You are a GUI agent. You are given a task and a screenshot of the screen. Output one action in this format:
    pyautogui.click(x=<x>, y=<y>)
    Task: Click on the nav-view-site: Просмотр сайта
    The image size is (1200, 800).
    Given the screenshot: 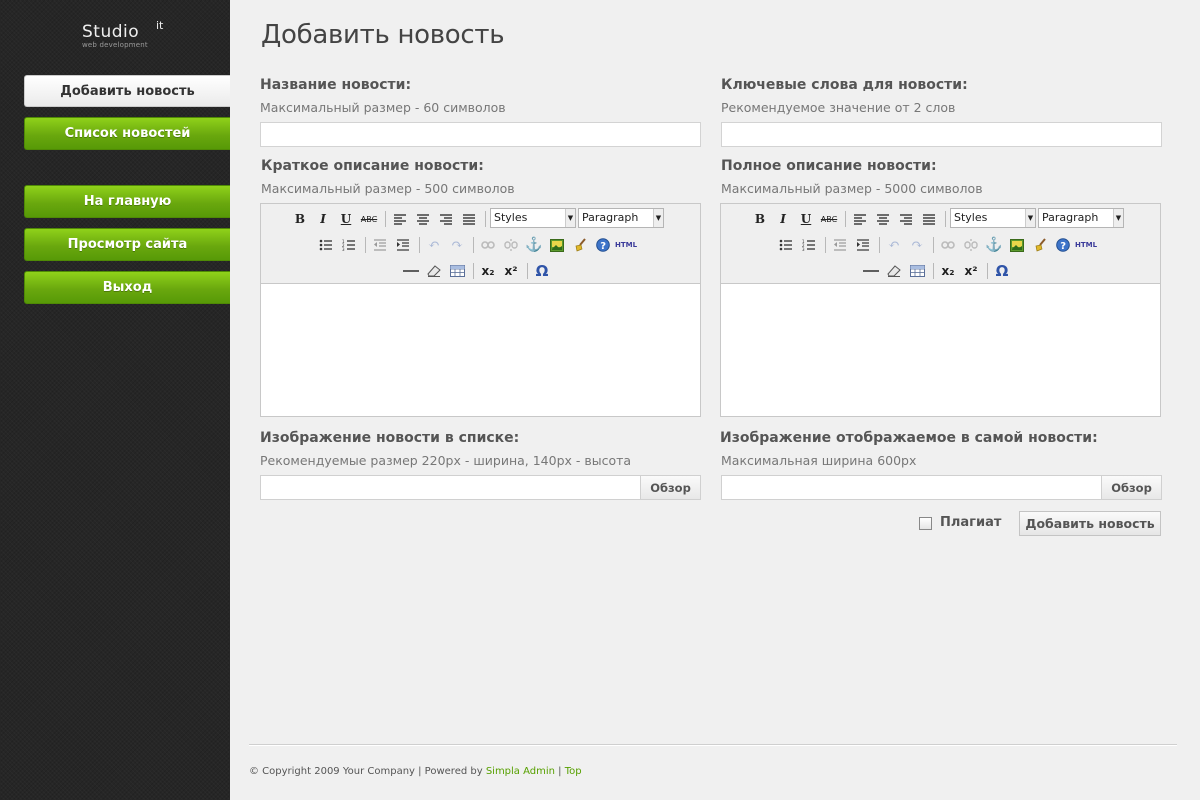 What is the action you would take?
    pyautogui.click(x=127, y=244)
    